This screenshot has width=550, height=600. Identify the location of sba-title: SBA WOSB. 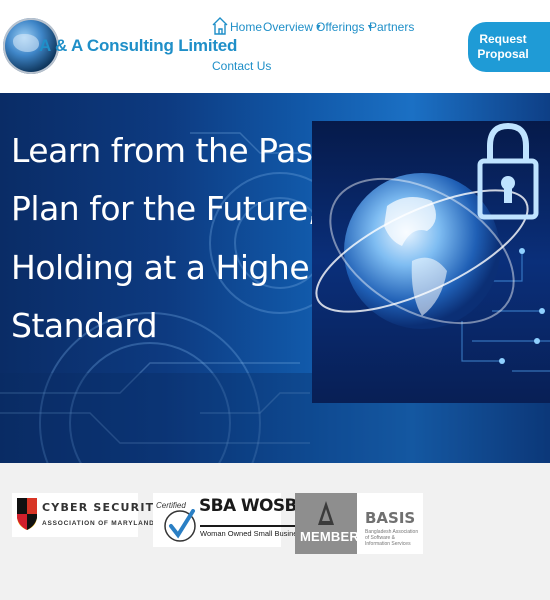
(248, 506).